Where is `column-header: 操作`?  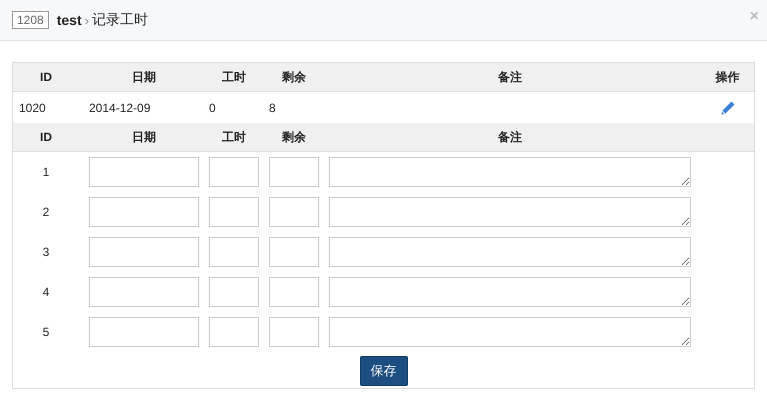
column-header: 操作 is located at coordinates (727, 77).